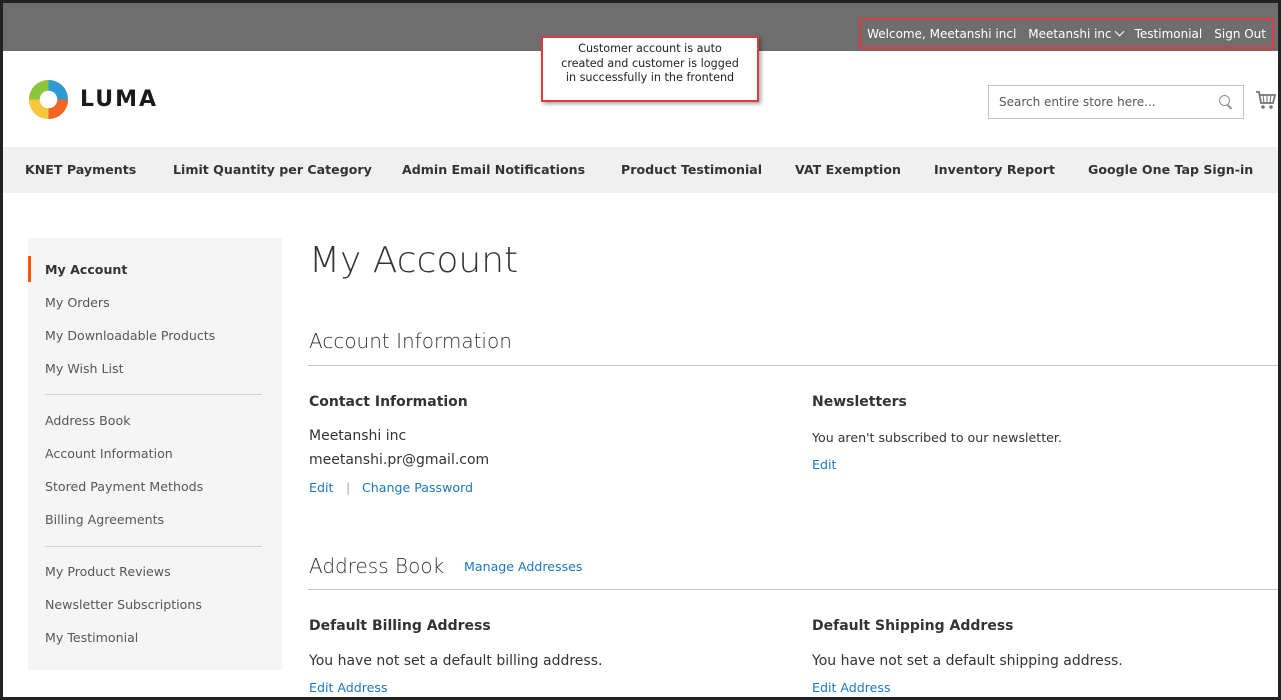 Image resolution: width=1281 pixels, height=700 pixels. Describe the element at coordinates (109, 453) in the screenshot. I see `sidebar-item-account-information: Account Information` at that location.